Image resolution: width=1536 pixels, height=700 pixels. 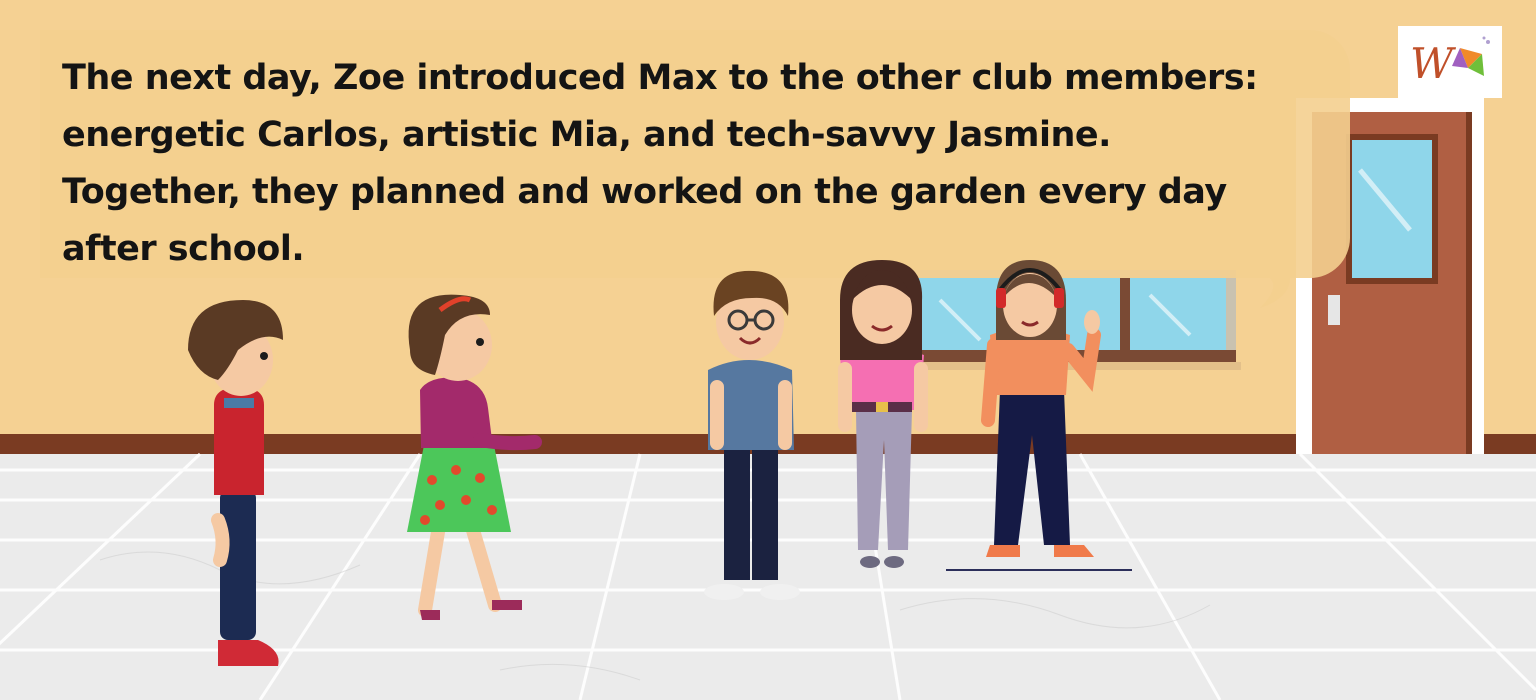 I want to click on logo-icon: W, so click(x=1450, y=62).